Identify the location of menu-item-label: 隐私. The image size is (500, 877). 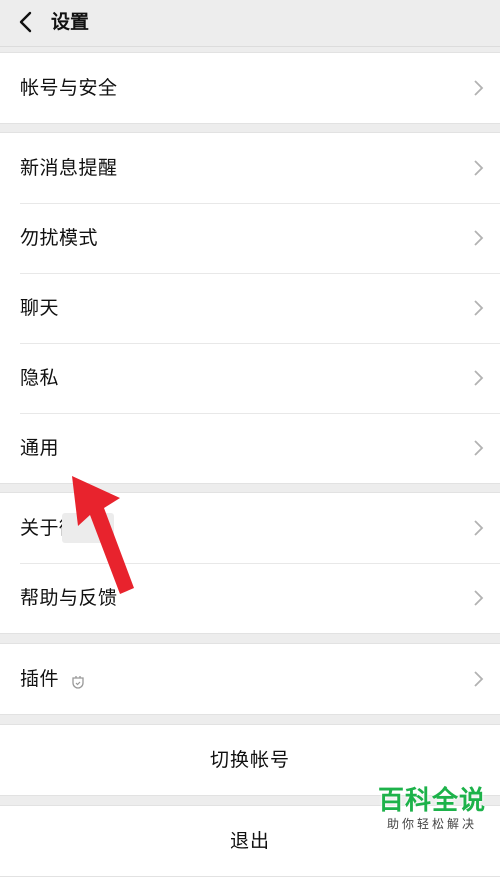
(40, 378).